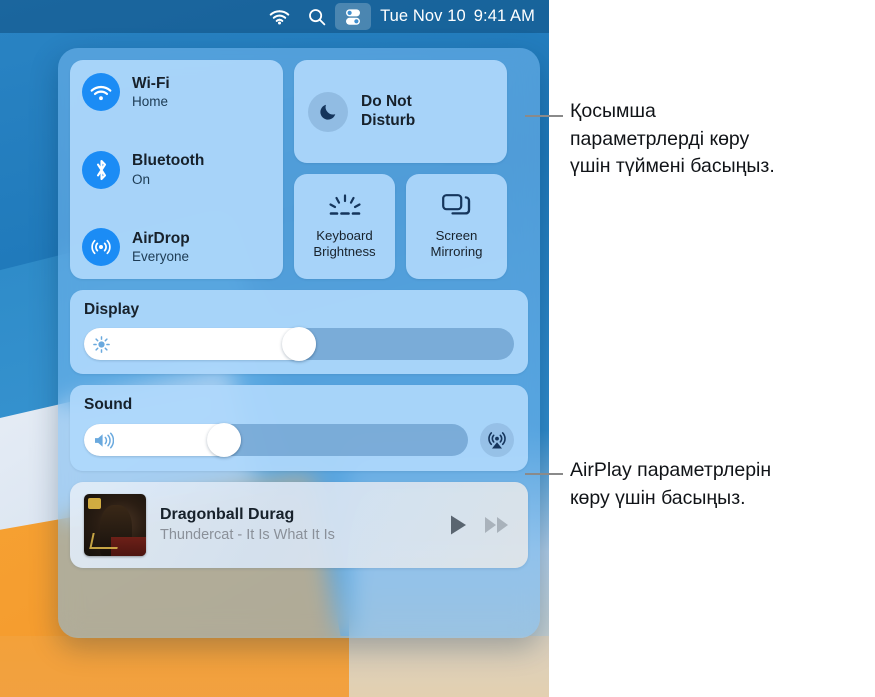 Image resolution: width=875 pixels, height=697 pixels. I want to click on airdrop-row: AirDrop Everyone, so click(176, 247).